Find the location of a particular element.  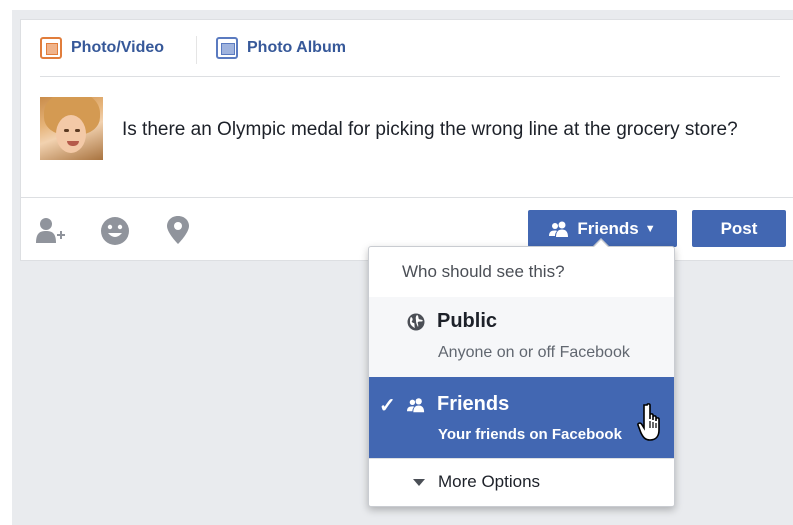

option-title: Public is located at coordinates (467, 321).